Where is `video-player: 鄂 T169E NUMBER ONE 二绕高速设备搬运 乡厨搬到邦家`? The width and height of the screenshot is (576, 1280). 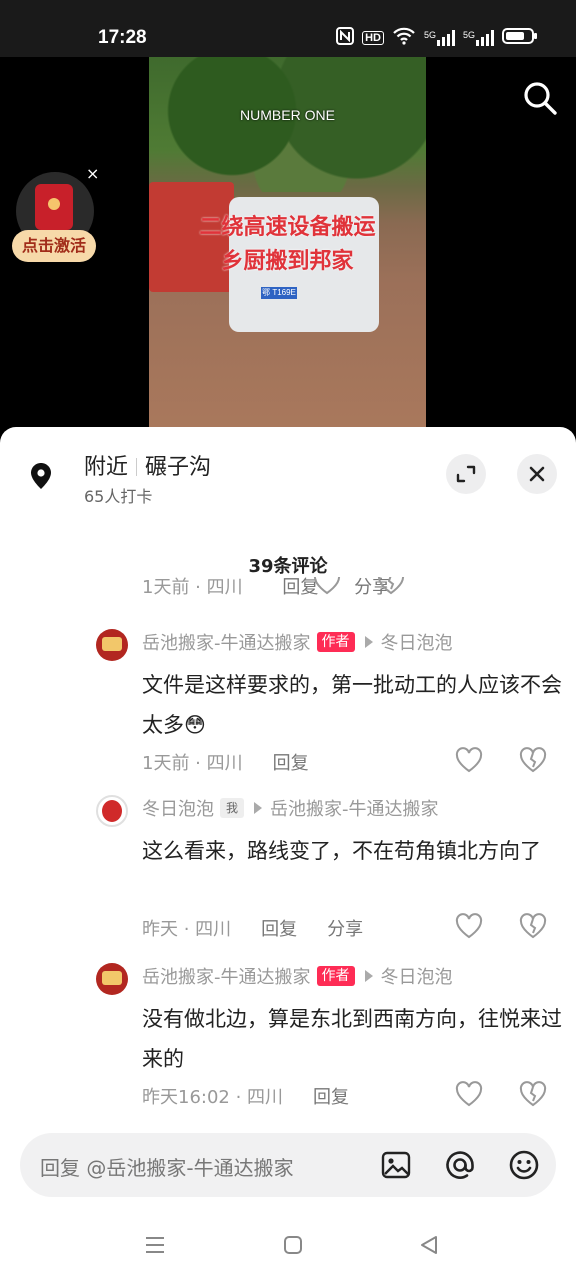 video-player: 鄂 T169E NUMBER ONE 二绕高速设备搬运 乡厨搬到邦家 is located at coordinates (287, 242).